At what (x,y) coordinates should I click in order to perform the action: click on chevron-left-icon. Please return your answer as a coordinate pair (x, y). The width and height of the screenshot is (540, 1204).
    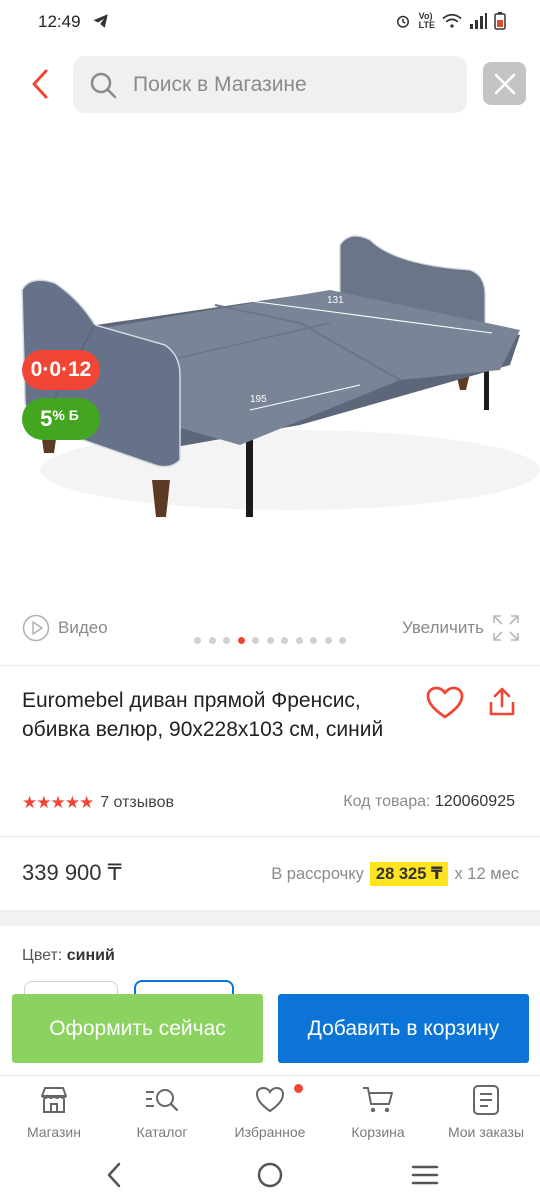
    Looking at the image, I should click on (40, 84).